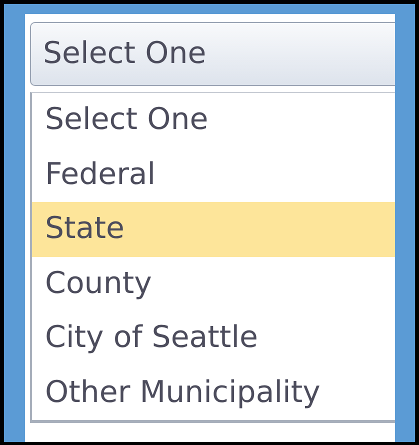  Describe the element at coordinates (213, 283) in the screenshot. I see `dropdown-option: County` at that location.